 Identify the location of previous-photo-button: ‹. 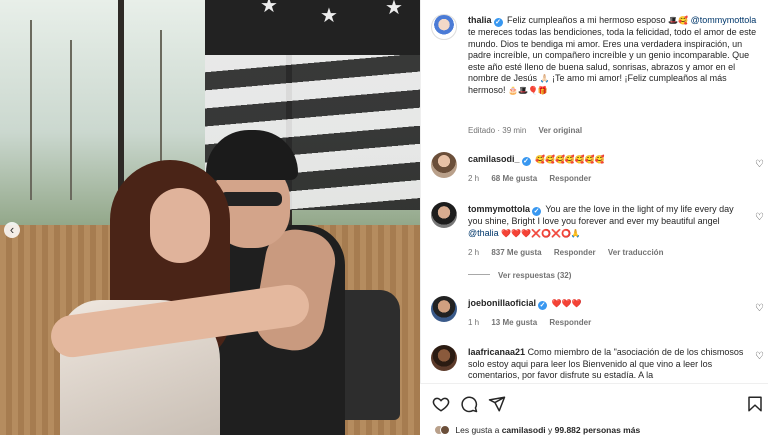
(12, 230).